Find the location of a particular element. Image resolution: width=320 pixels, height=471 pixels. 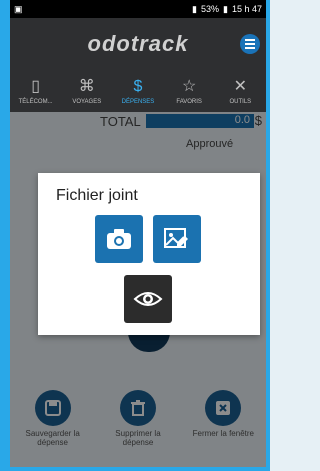

clock: 15 h 47 is located at coordinates (246, 9).